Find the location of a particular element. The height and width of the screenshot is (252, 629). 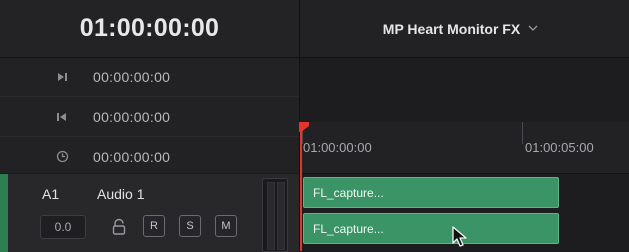

record-arm-label: R is located at coordinates (154, 226).